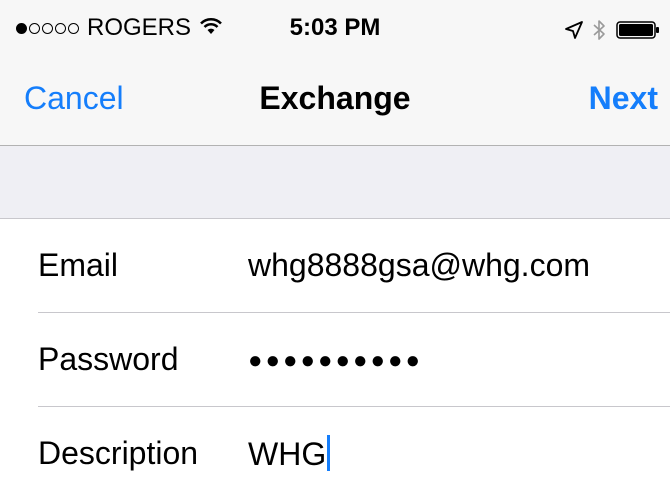 The width and height of the screenshot is (670, 501). I want to click on bluetooth-icon, so click(599, 30).